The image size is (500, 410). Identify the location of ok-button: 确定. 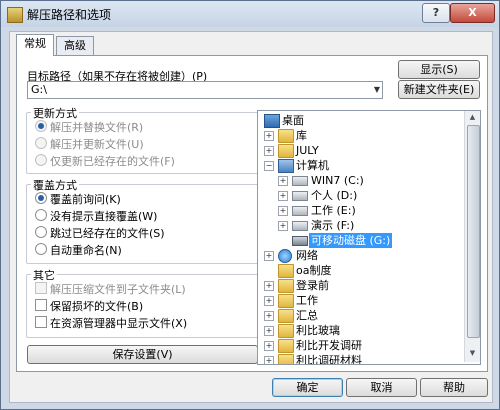
(307, 387).